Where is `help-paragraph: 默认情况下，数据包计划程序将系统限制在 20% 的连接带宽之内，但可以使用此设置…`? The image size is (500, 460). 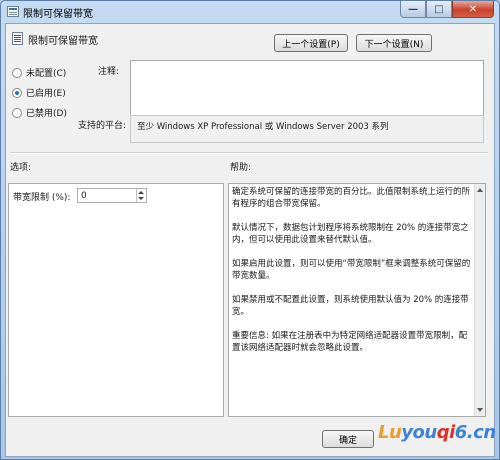 help-paragraph: 默认情况下，数据包计划程序将系统限制在 20% 的连接带宽之内，但可以使用此设置… is located at coordinates (350, 234).